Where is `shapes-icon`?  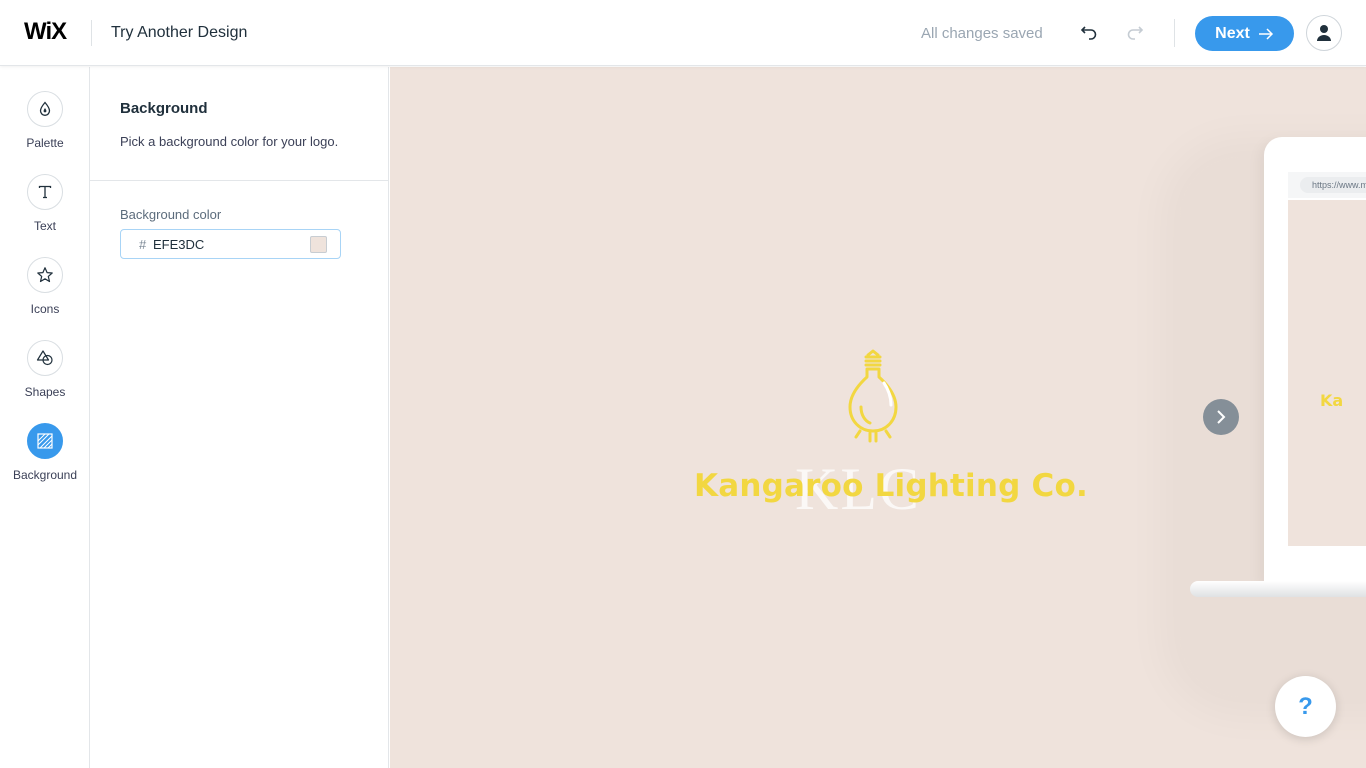 shapes-icon is located at coordinates (44, 358).